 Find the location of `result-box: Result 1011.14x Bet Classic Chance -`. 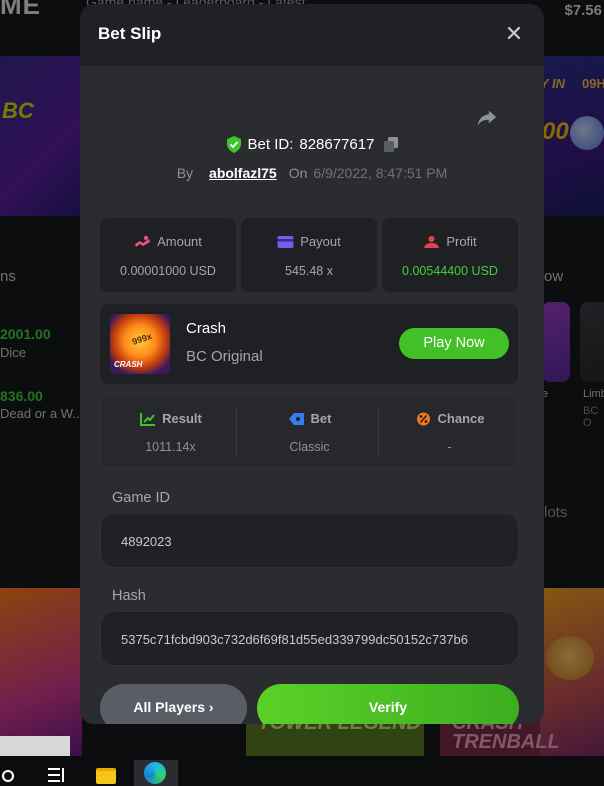

result-box: Result 1011.14x Bet Classic Chance - is located at coordinates (309, 431).